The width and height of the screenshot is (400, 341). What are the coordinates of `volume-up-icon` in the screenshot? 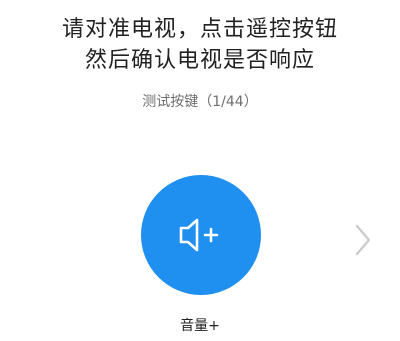 It's located at (201, 235).